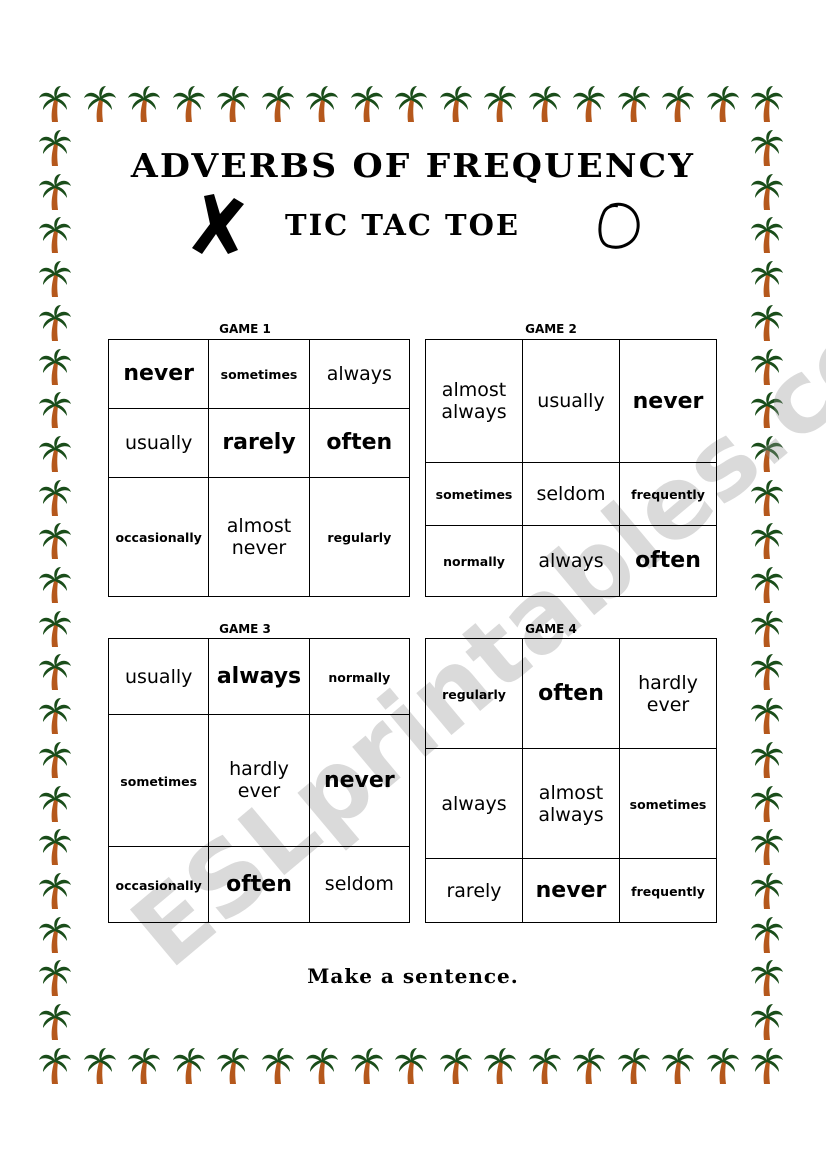  Describe the element at coordinates (259, 537) in the screenshot. I see `board-cell: almost never` at that location.